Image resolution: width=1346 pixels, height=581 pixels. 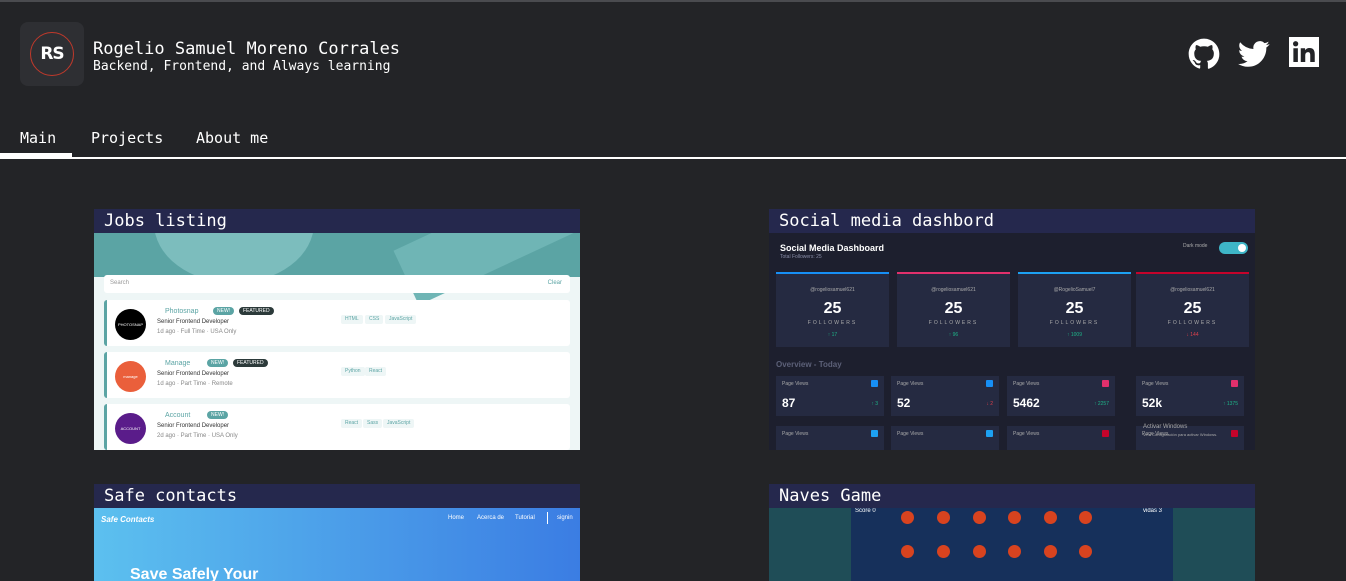 I want to click on activation-subtitle: Ve a Configuración para activar Windows., so click(x=1180, y=434).